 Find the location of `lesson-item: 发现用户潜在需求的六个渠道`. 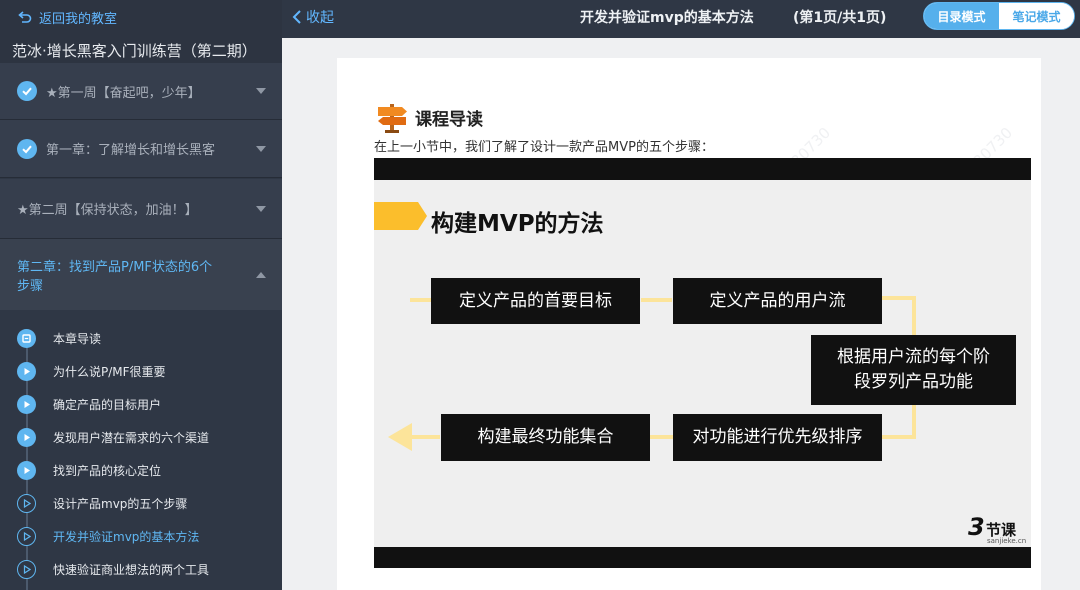

lesson-item: 发现用户潜在需求的六个渠道 is located at coordinates (141, 437).